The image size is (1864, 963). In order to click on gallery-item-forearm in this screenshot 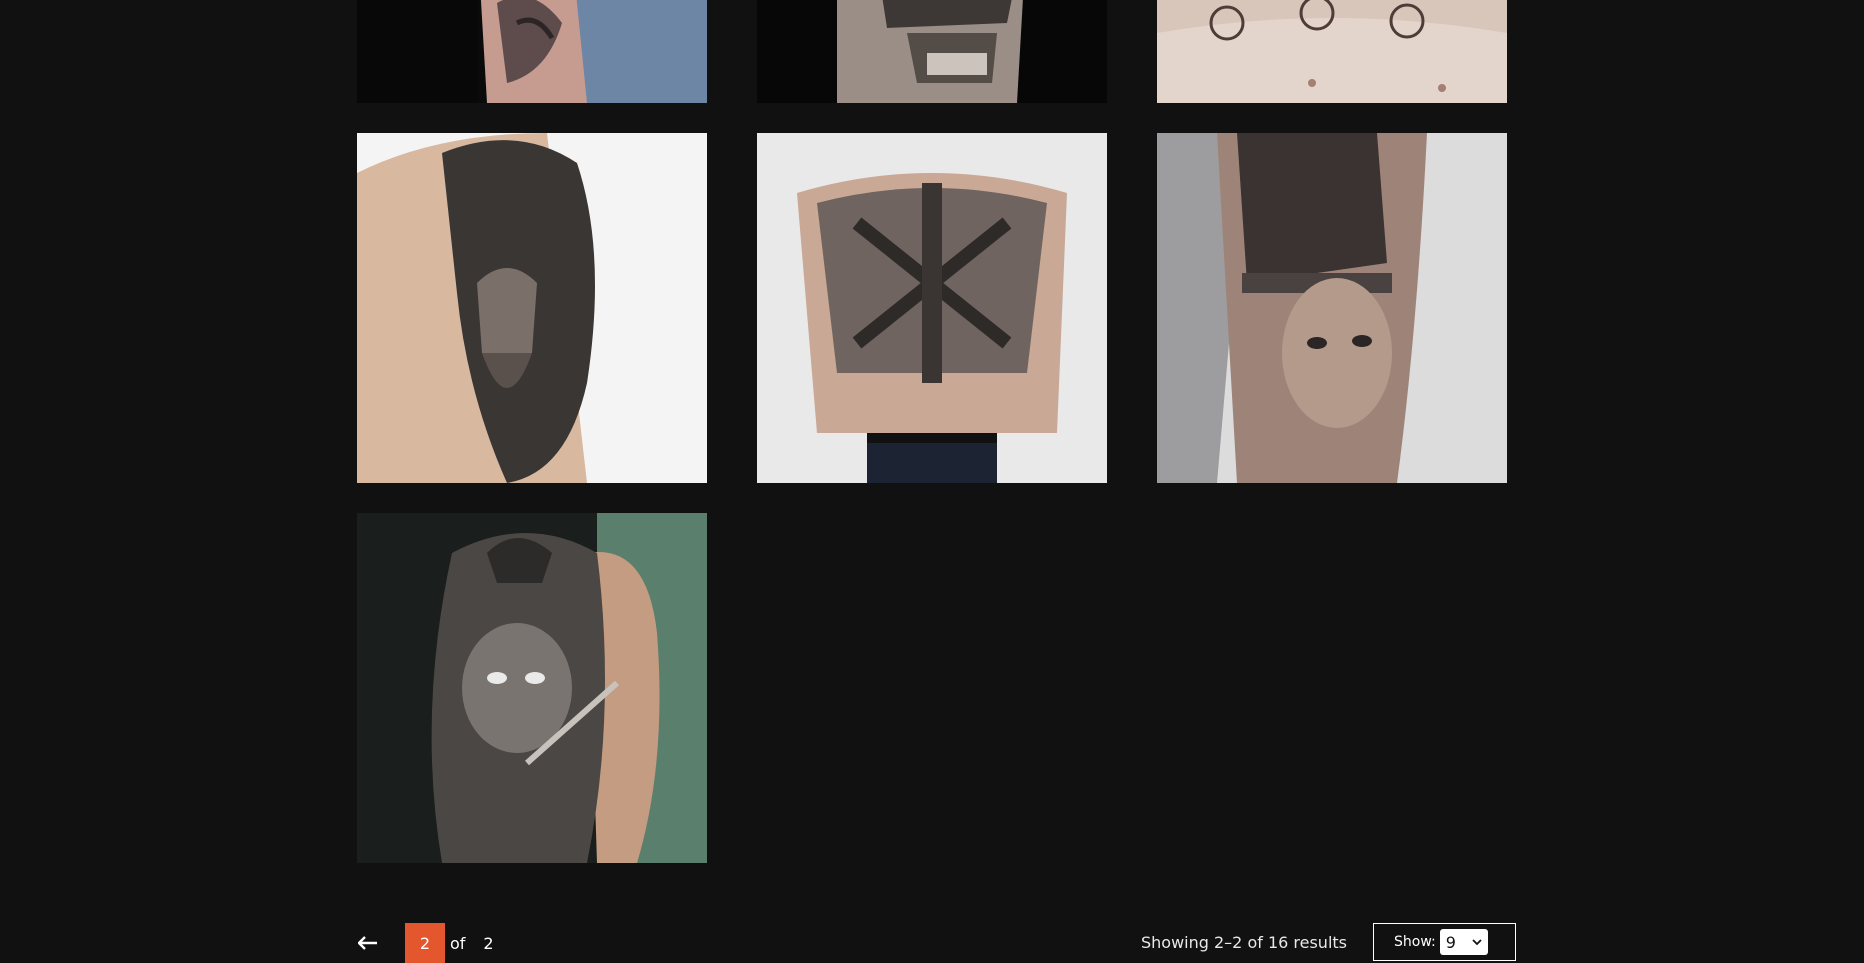, I will do `click(532, 51)`.